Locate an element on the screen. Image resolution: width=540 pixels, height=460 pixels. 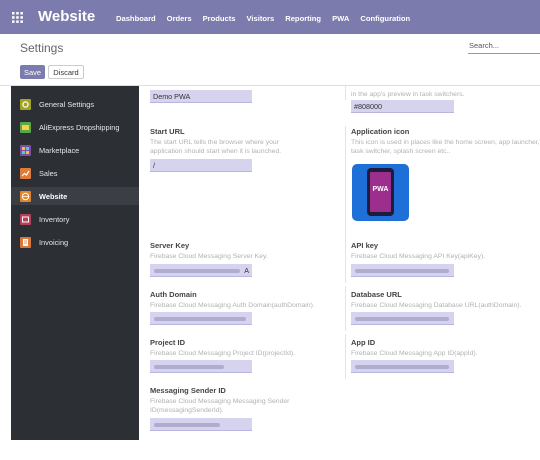
sidebar-item-label: AliExpress Dropshipping is located at coordinates (79, 127).